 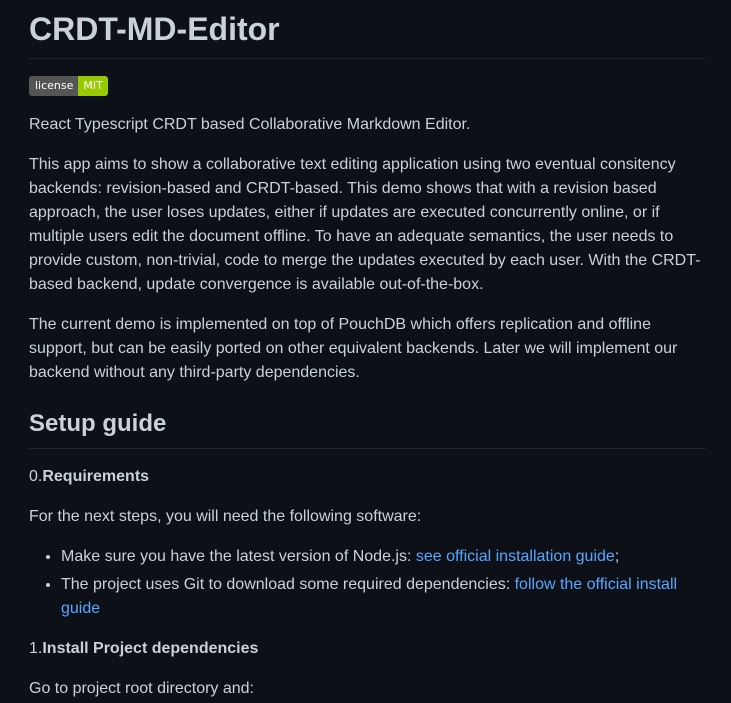 What do you see at coordinates (367, 649) in the screenshot?
I see `step-1-heading: 1.Install Project dependencies` at bounding box center [367, 649].